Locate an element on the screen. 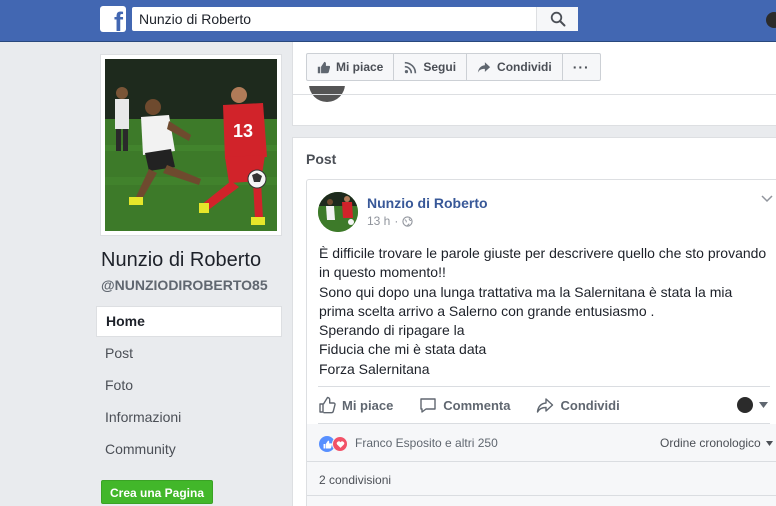 This screenshot has width=776, height=506. post-actions-row: Mi piace Commenta Condividi is located at coordinates (544, 405).